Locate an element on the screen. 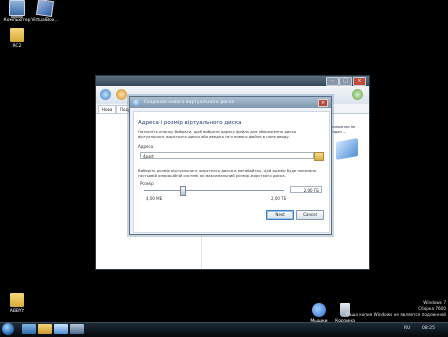  dialog-title: Создание нового виртуального диска is located at coordinates (189, 102).